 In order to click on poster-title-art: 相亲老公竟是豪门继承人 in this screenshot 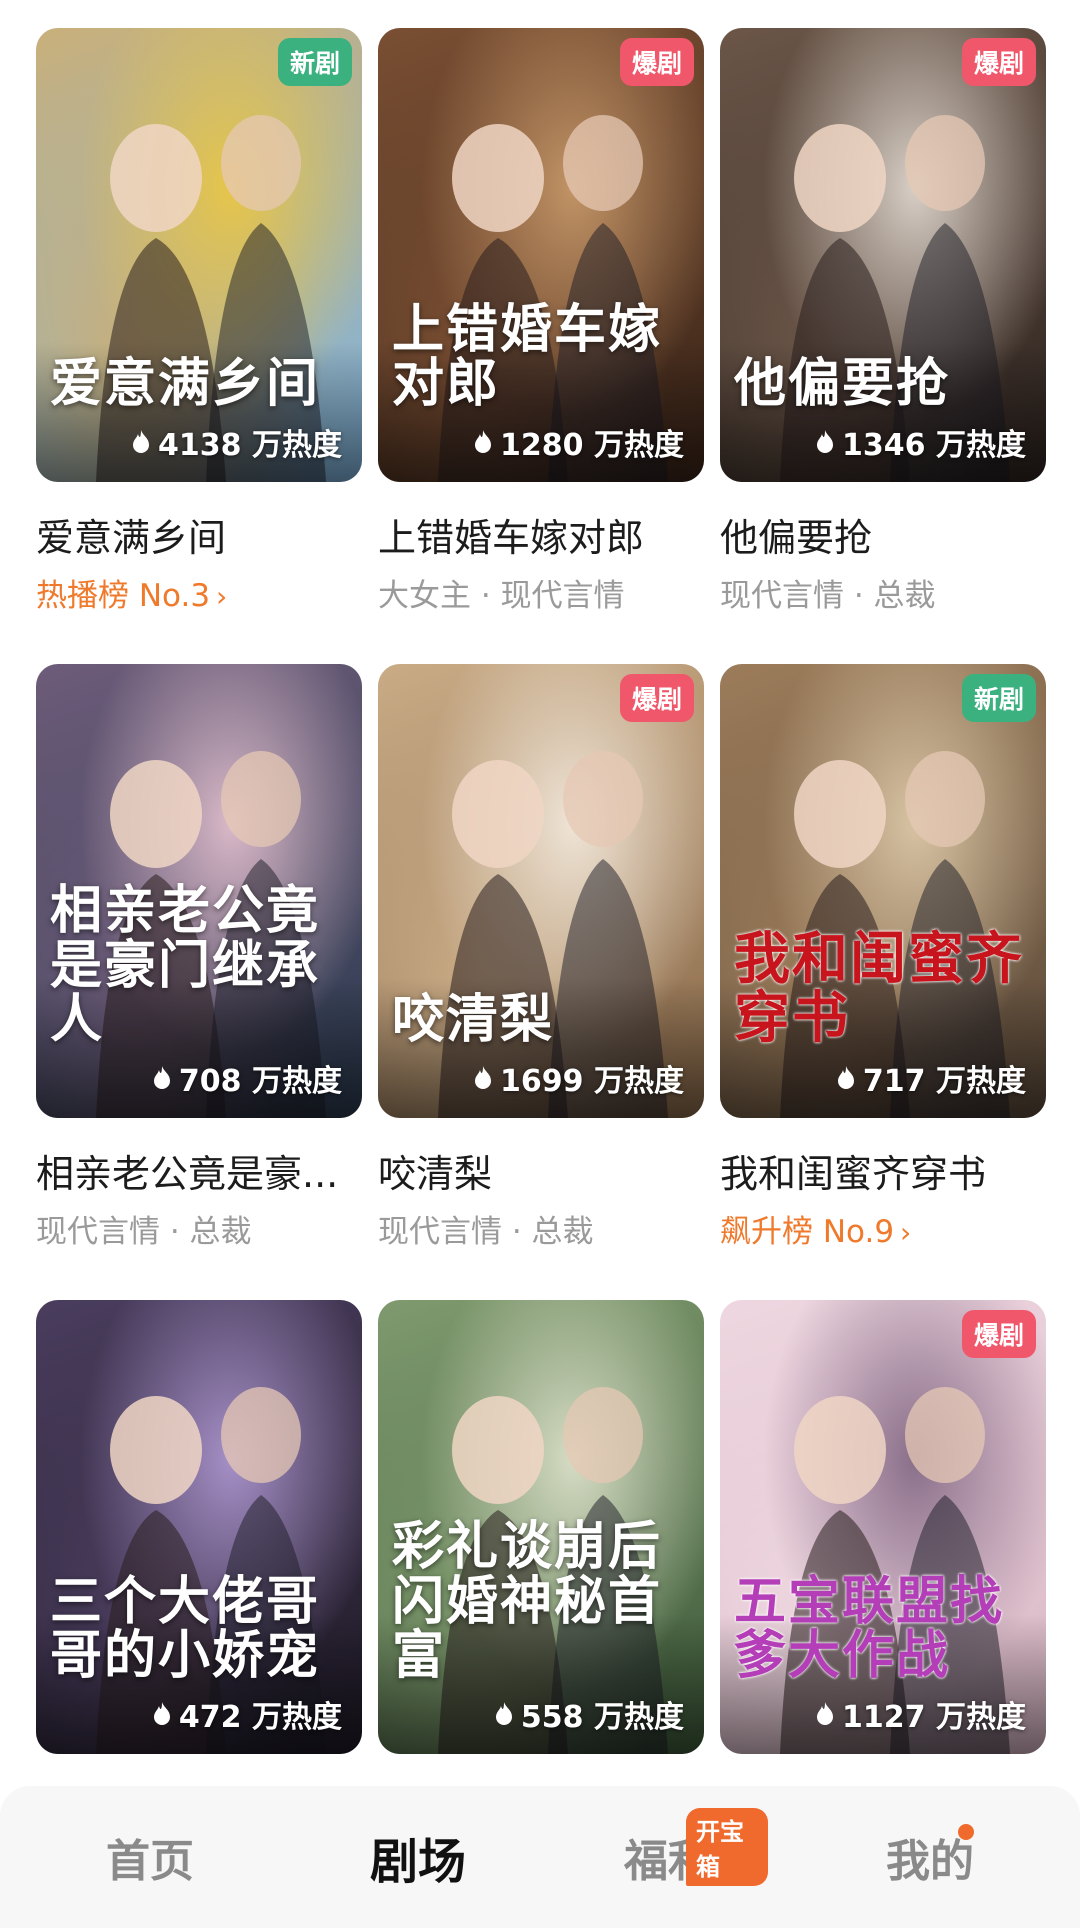, I will do `click(185, 965)`.